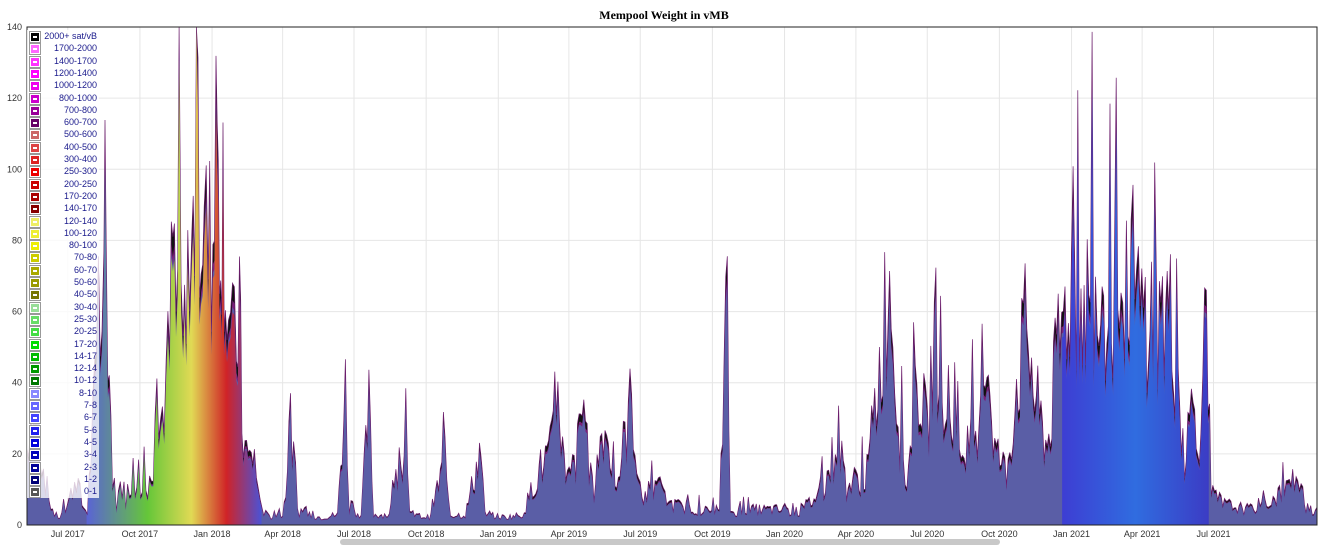 This screenshot has width=1328, height=546. What do you see at coordinates (63, 344) in the screenshot?
I see `legend-item: 17-20` at bounding box center [63, 344].